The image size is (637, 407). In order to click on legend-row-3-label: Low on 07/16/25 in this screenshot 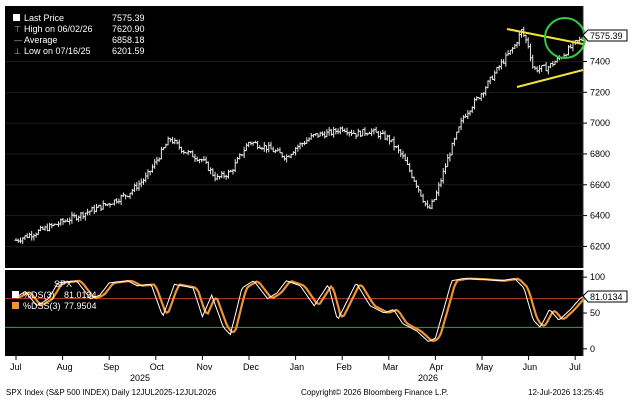, I will do `click(57, 51)`.